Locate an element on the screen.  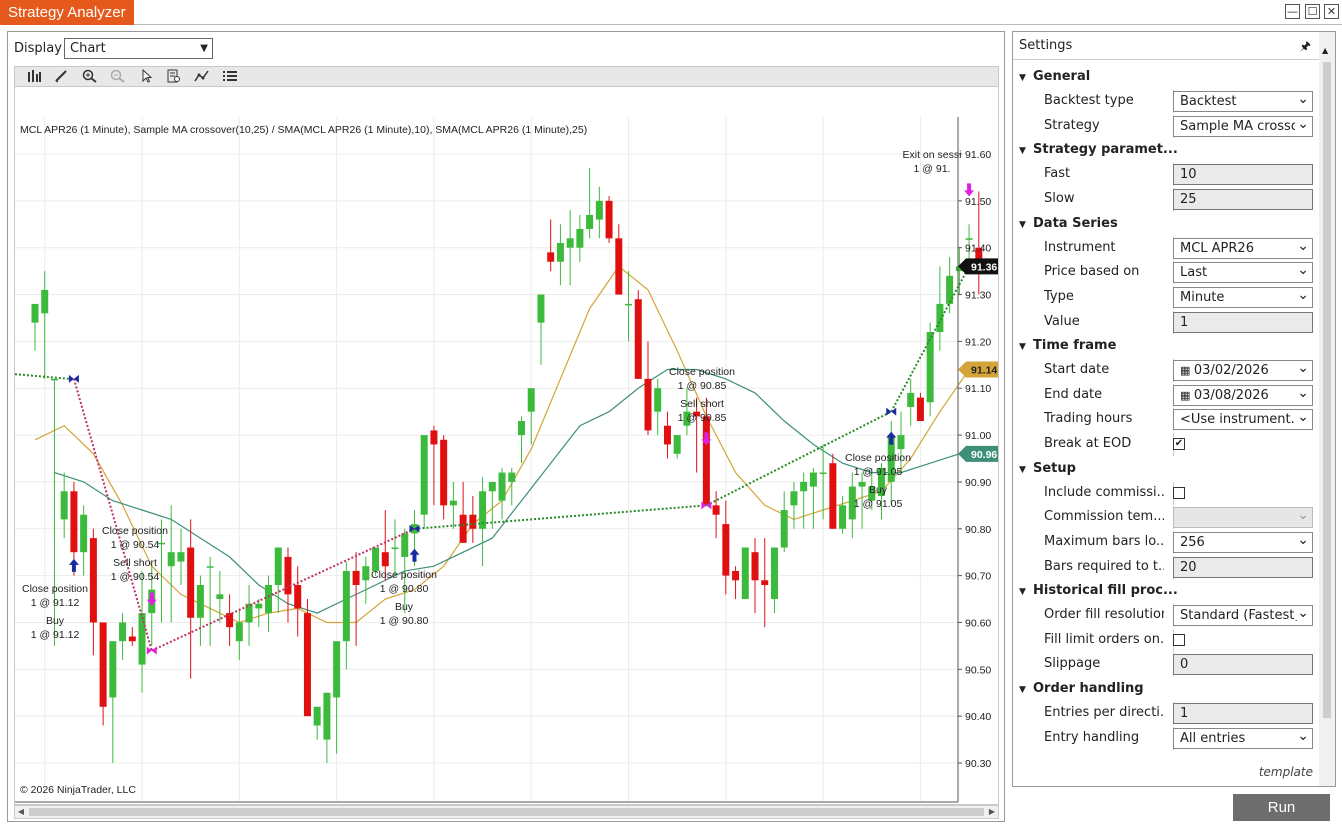
property-select: ▦ 03/02/2026 ⌄ is located at coordinates (1243, 371).